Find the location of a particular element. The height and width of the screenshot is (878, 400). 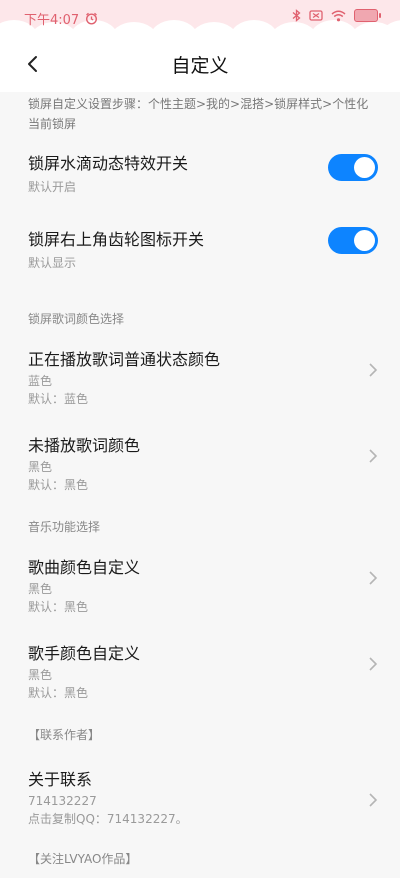

page-title: 自定义 is located at coordinates (200, 66).